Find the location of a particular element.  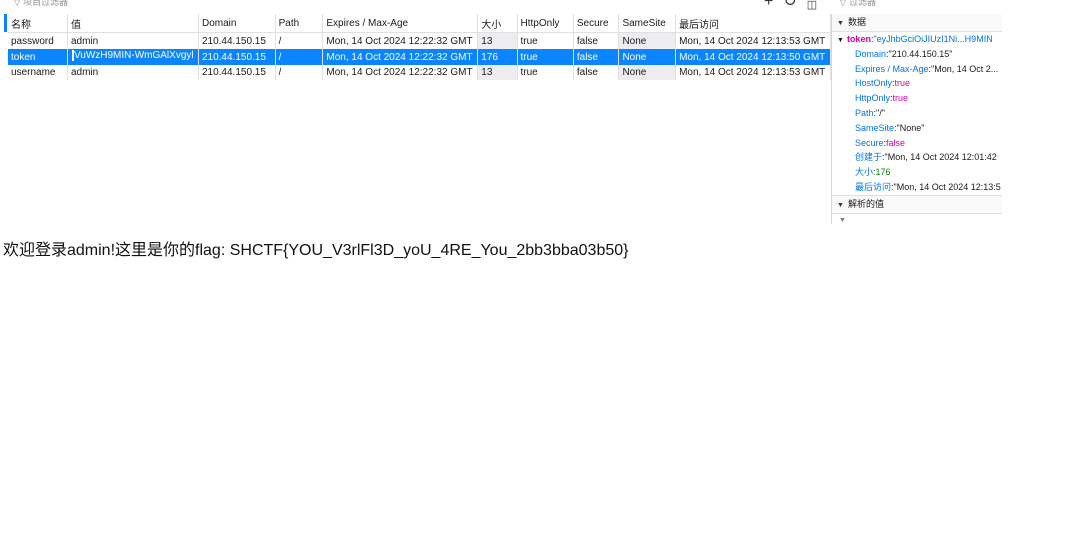

data-section-title: 数据 is located at coordinates (856, 22).